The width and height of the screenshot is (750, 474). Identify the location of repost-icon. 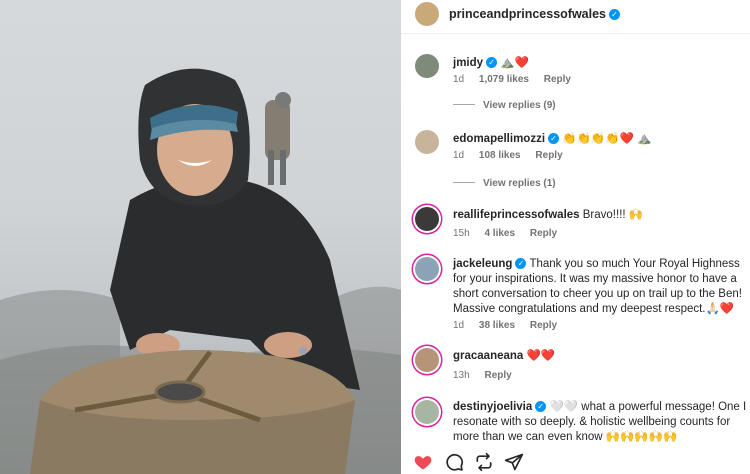
(484, 462).